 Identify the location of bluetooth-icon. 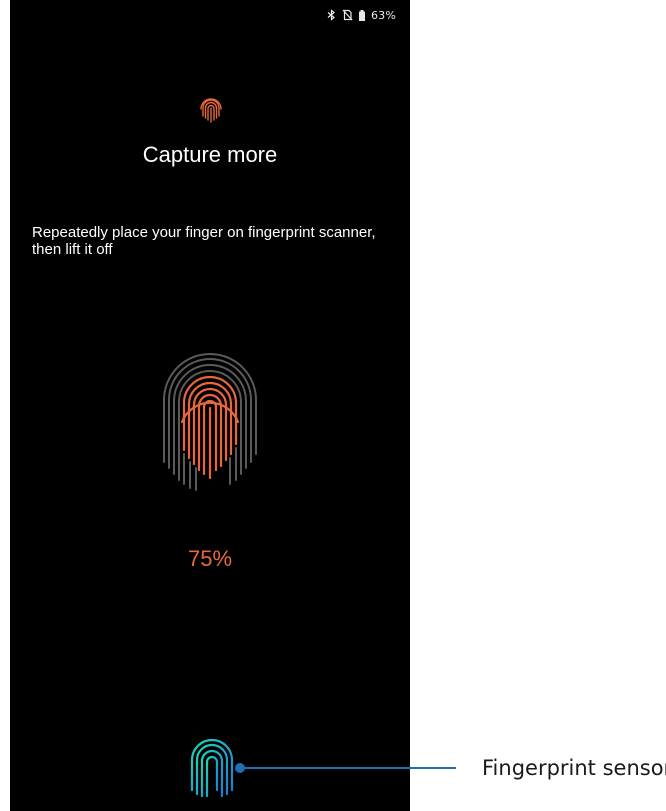
(331, 15).